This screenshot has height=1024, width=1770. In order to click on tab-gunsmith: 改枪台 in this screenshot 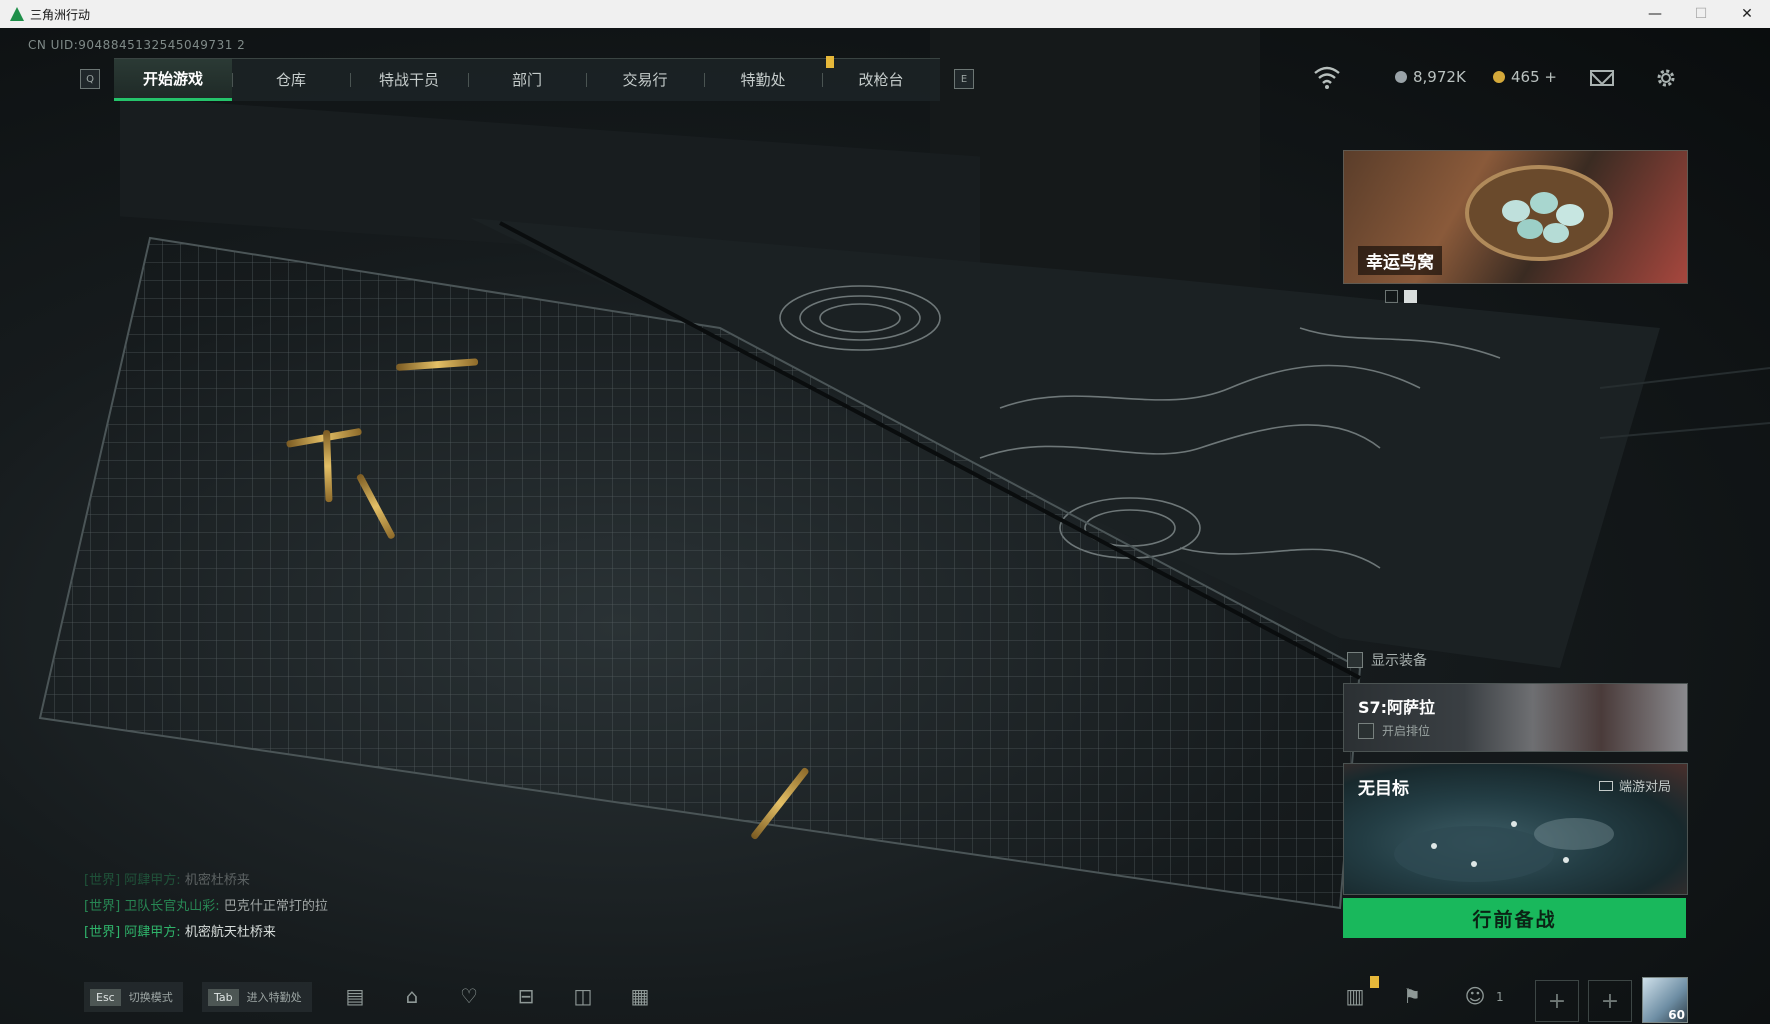, I will do `click(881, 79)`.